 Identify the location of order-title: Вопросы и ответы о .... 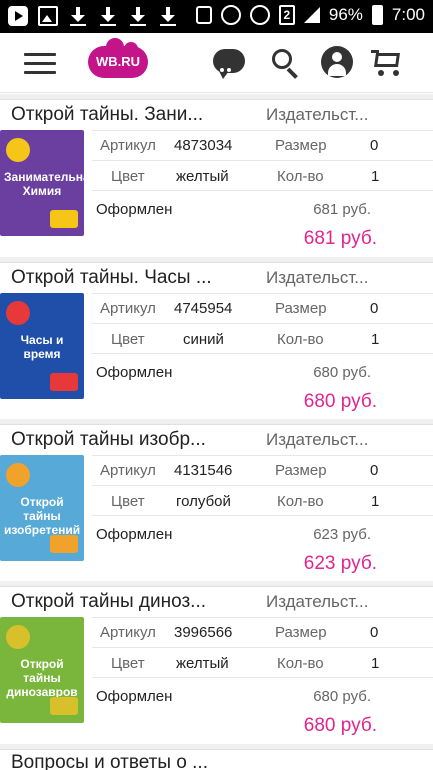
(221, 759).